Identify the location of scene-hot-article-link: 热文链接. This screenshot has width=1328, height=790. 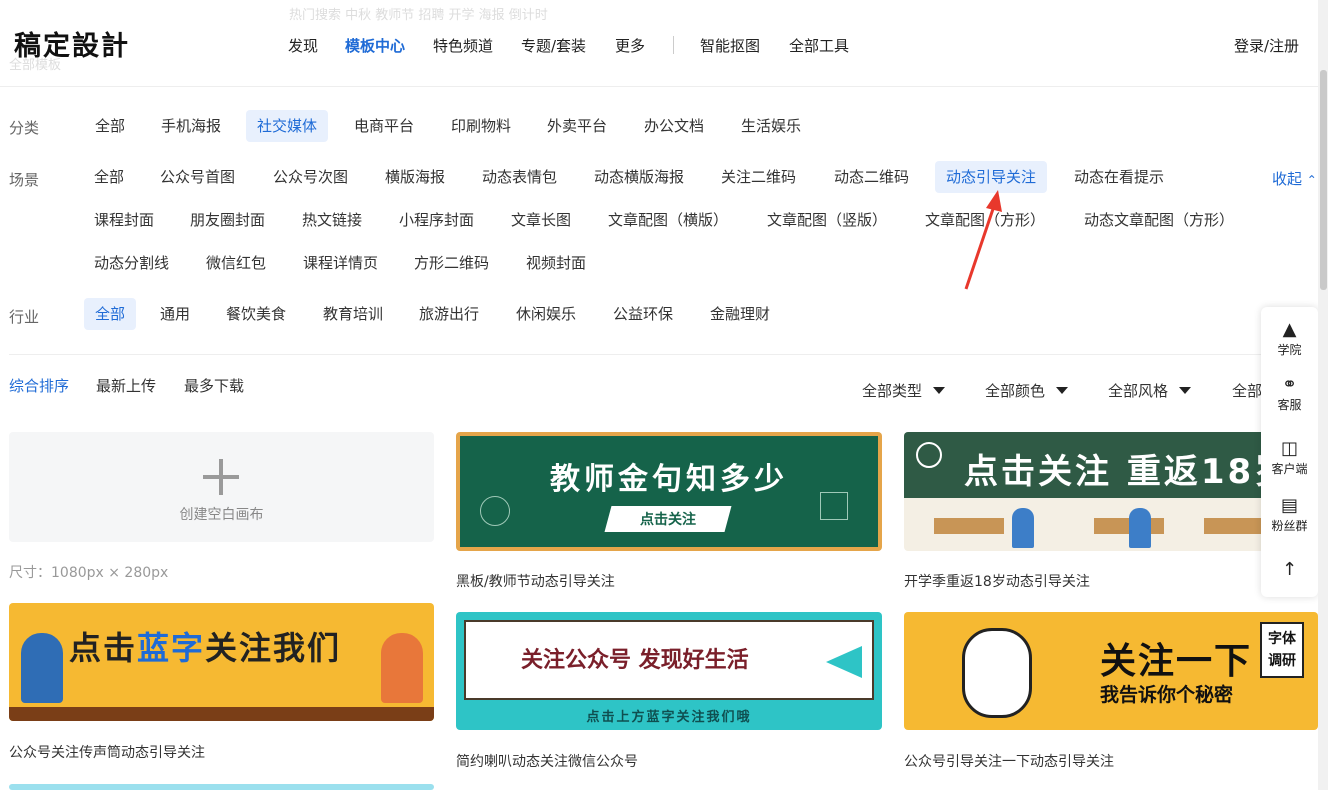
(332, 220).